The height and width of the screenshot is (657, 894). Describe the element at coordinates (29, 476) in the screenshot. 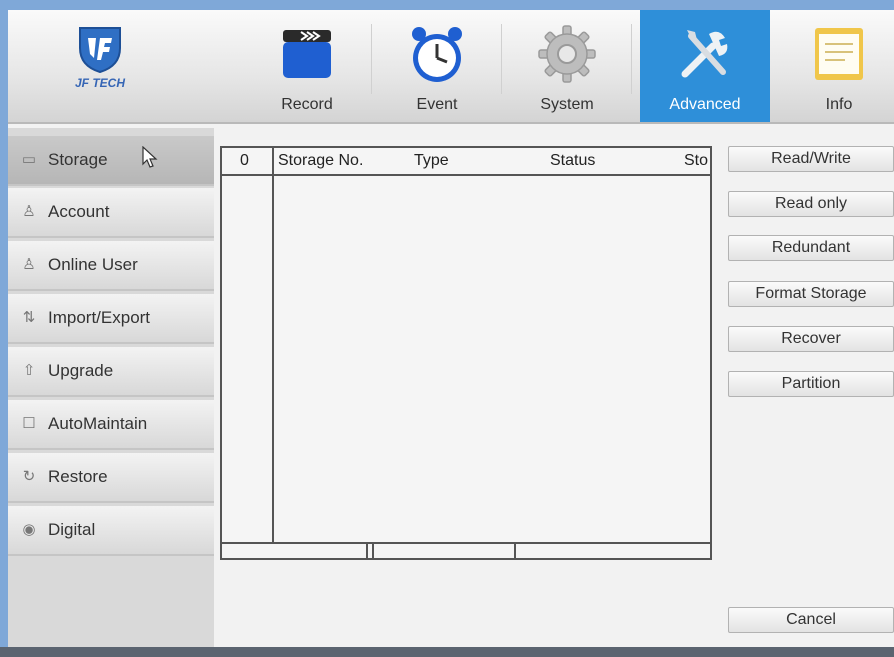

I see `restore-icon: ↻` at that location.